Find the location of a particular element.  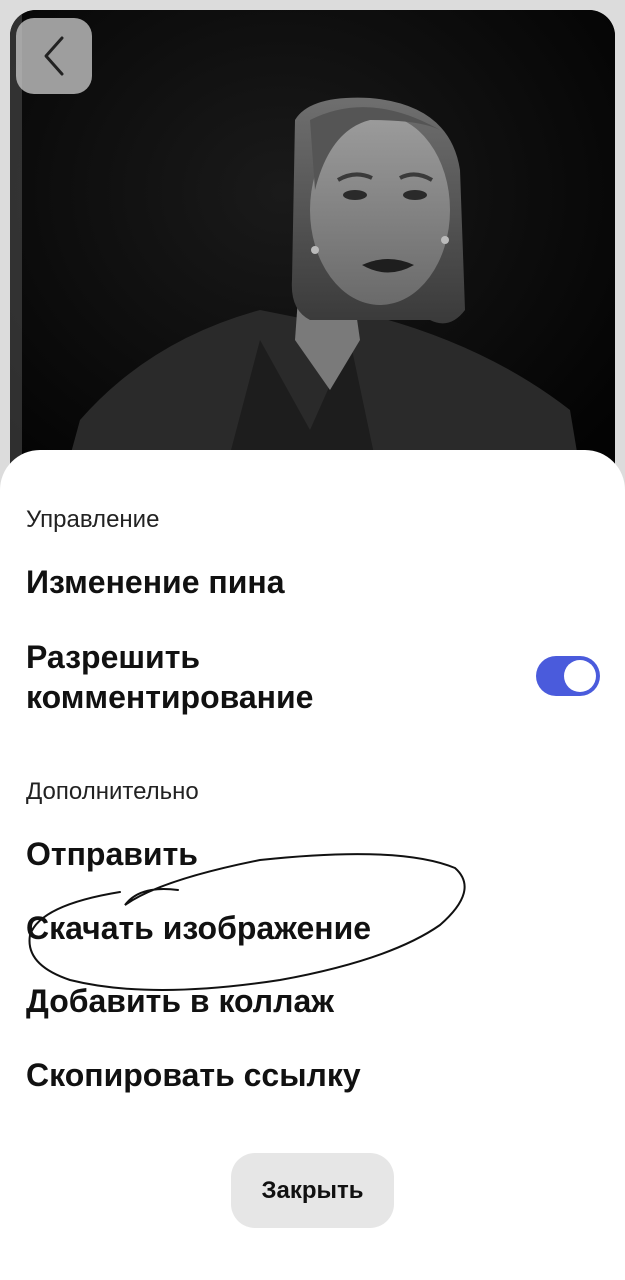

section-label-additional: Дополнительно is located at coordinates (112, 791).